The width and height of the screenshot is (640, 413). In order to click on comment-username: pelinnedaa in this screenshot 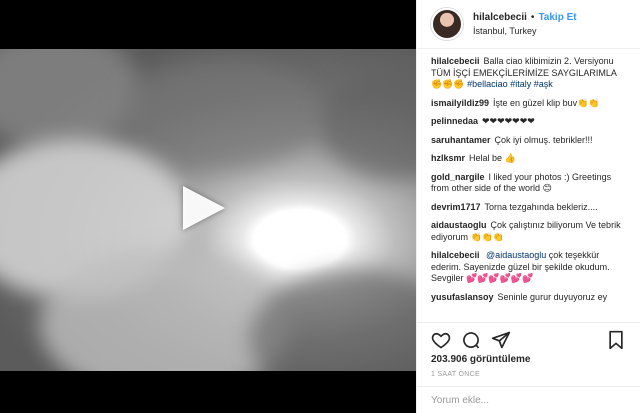, I will do `click(454, 121)`.